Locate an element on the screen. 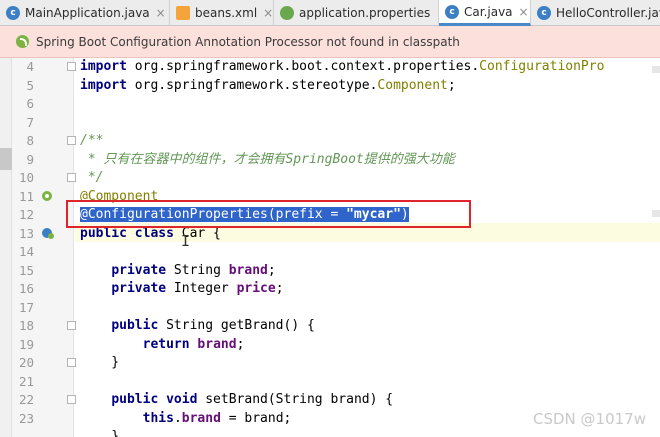  code-line: */ is located at coordinates (92, 177).